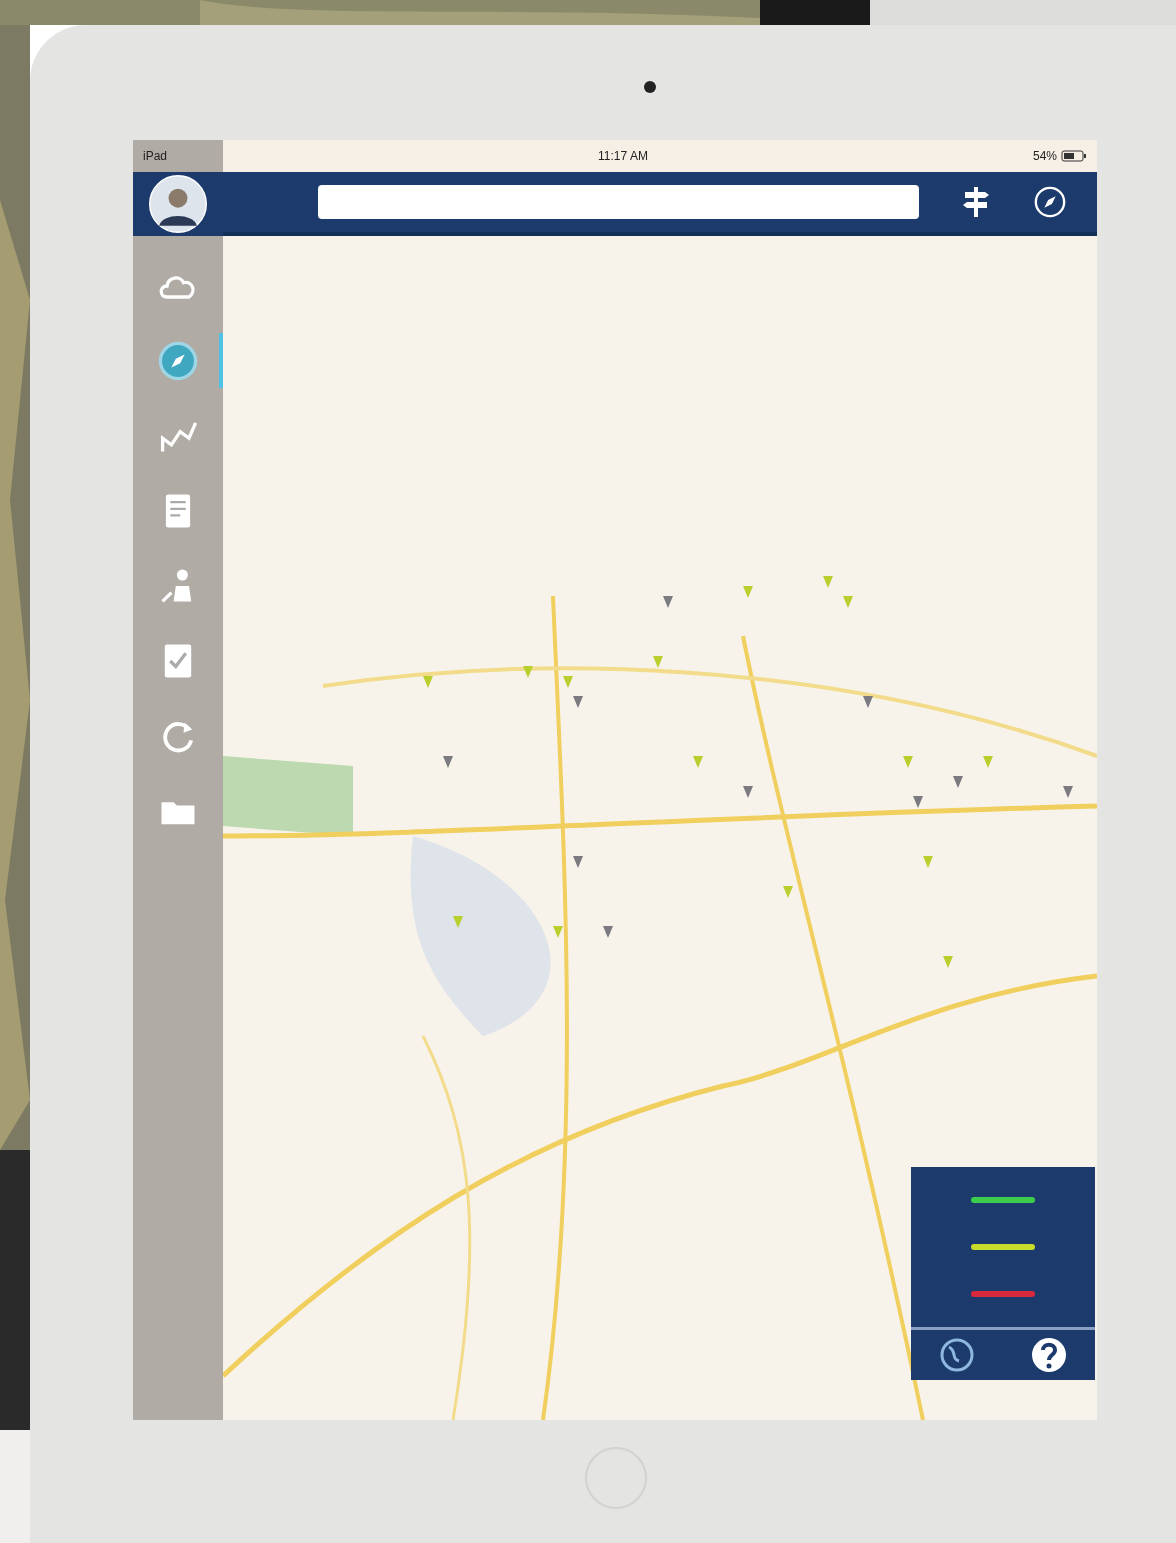 The height and width of the screenshot is (1543, 1176). Describe the element at coordinates (1074, 156) in the screenshot. I see `battery-icon` at that location.